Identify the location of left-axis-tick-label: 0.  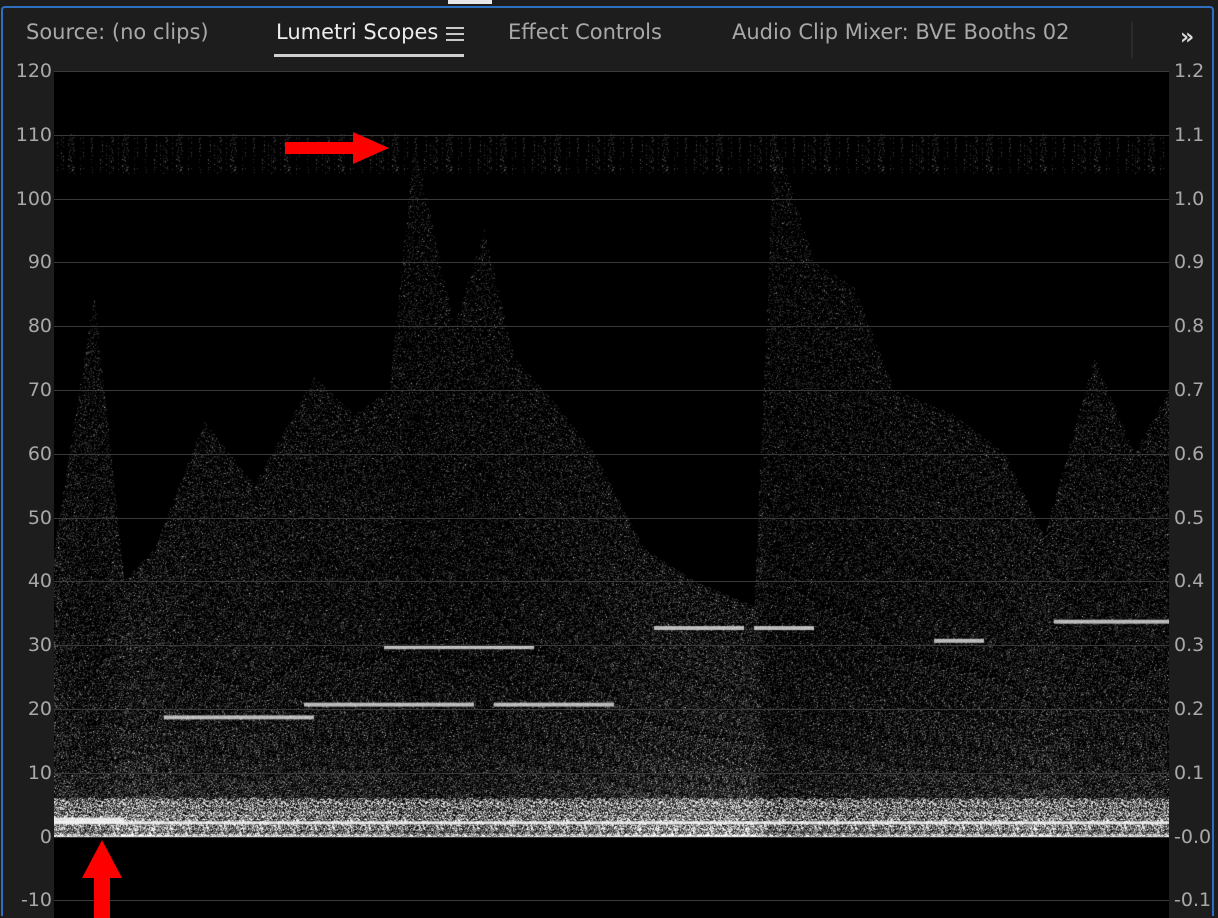
(45, 836).